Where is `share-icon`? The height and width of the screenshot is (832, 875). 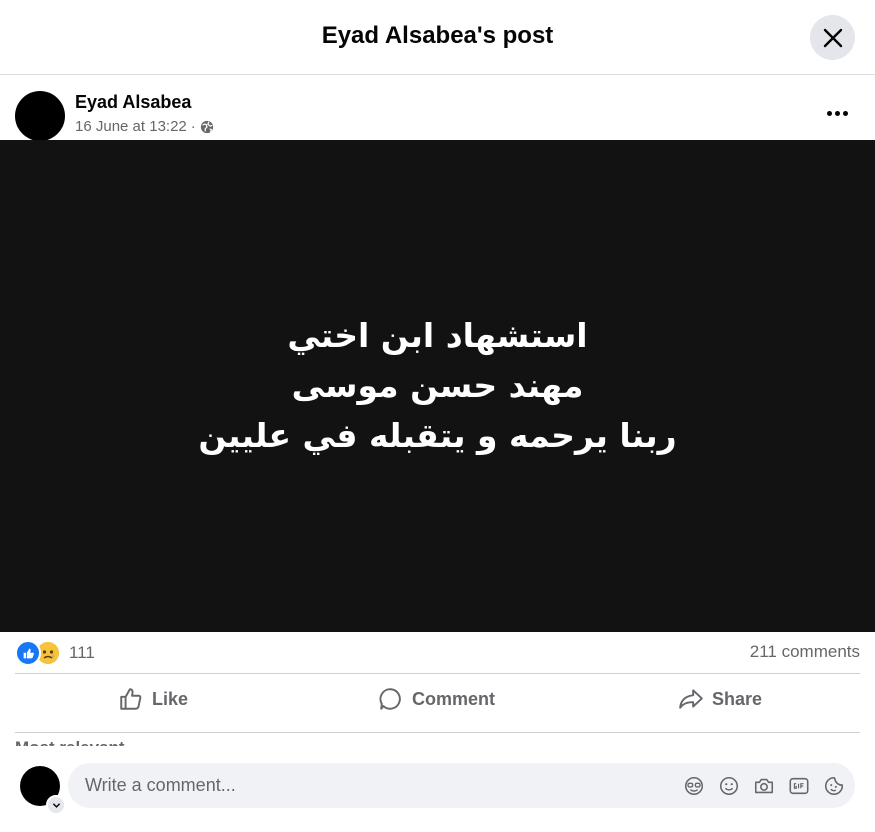
share-icon is located at coordinates (691, 699).